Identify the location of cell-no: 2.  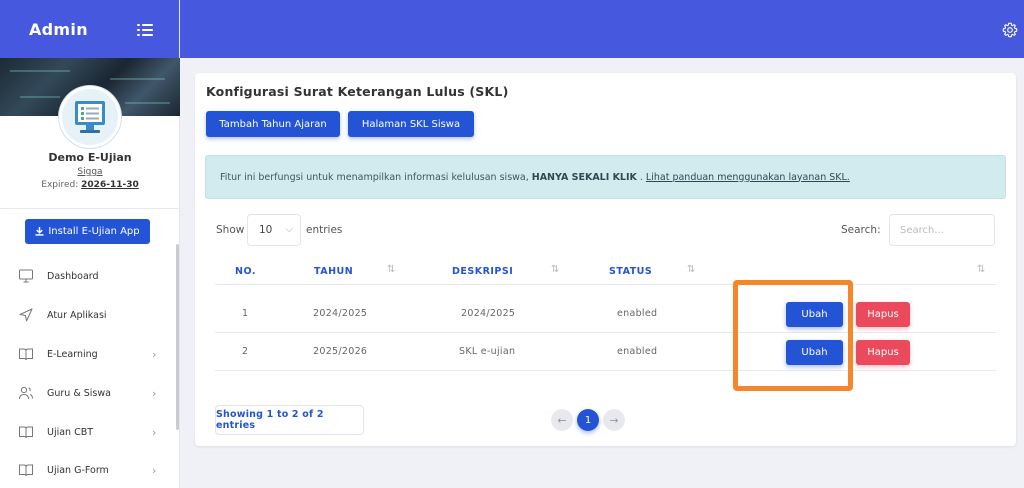
(245, 351).